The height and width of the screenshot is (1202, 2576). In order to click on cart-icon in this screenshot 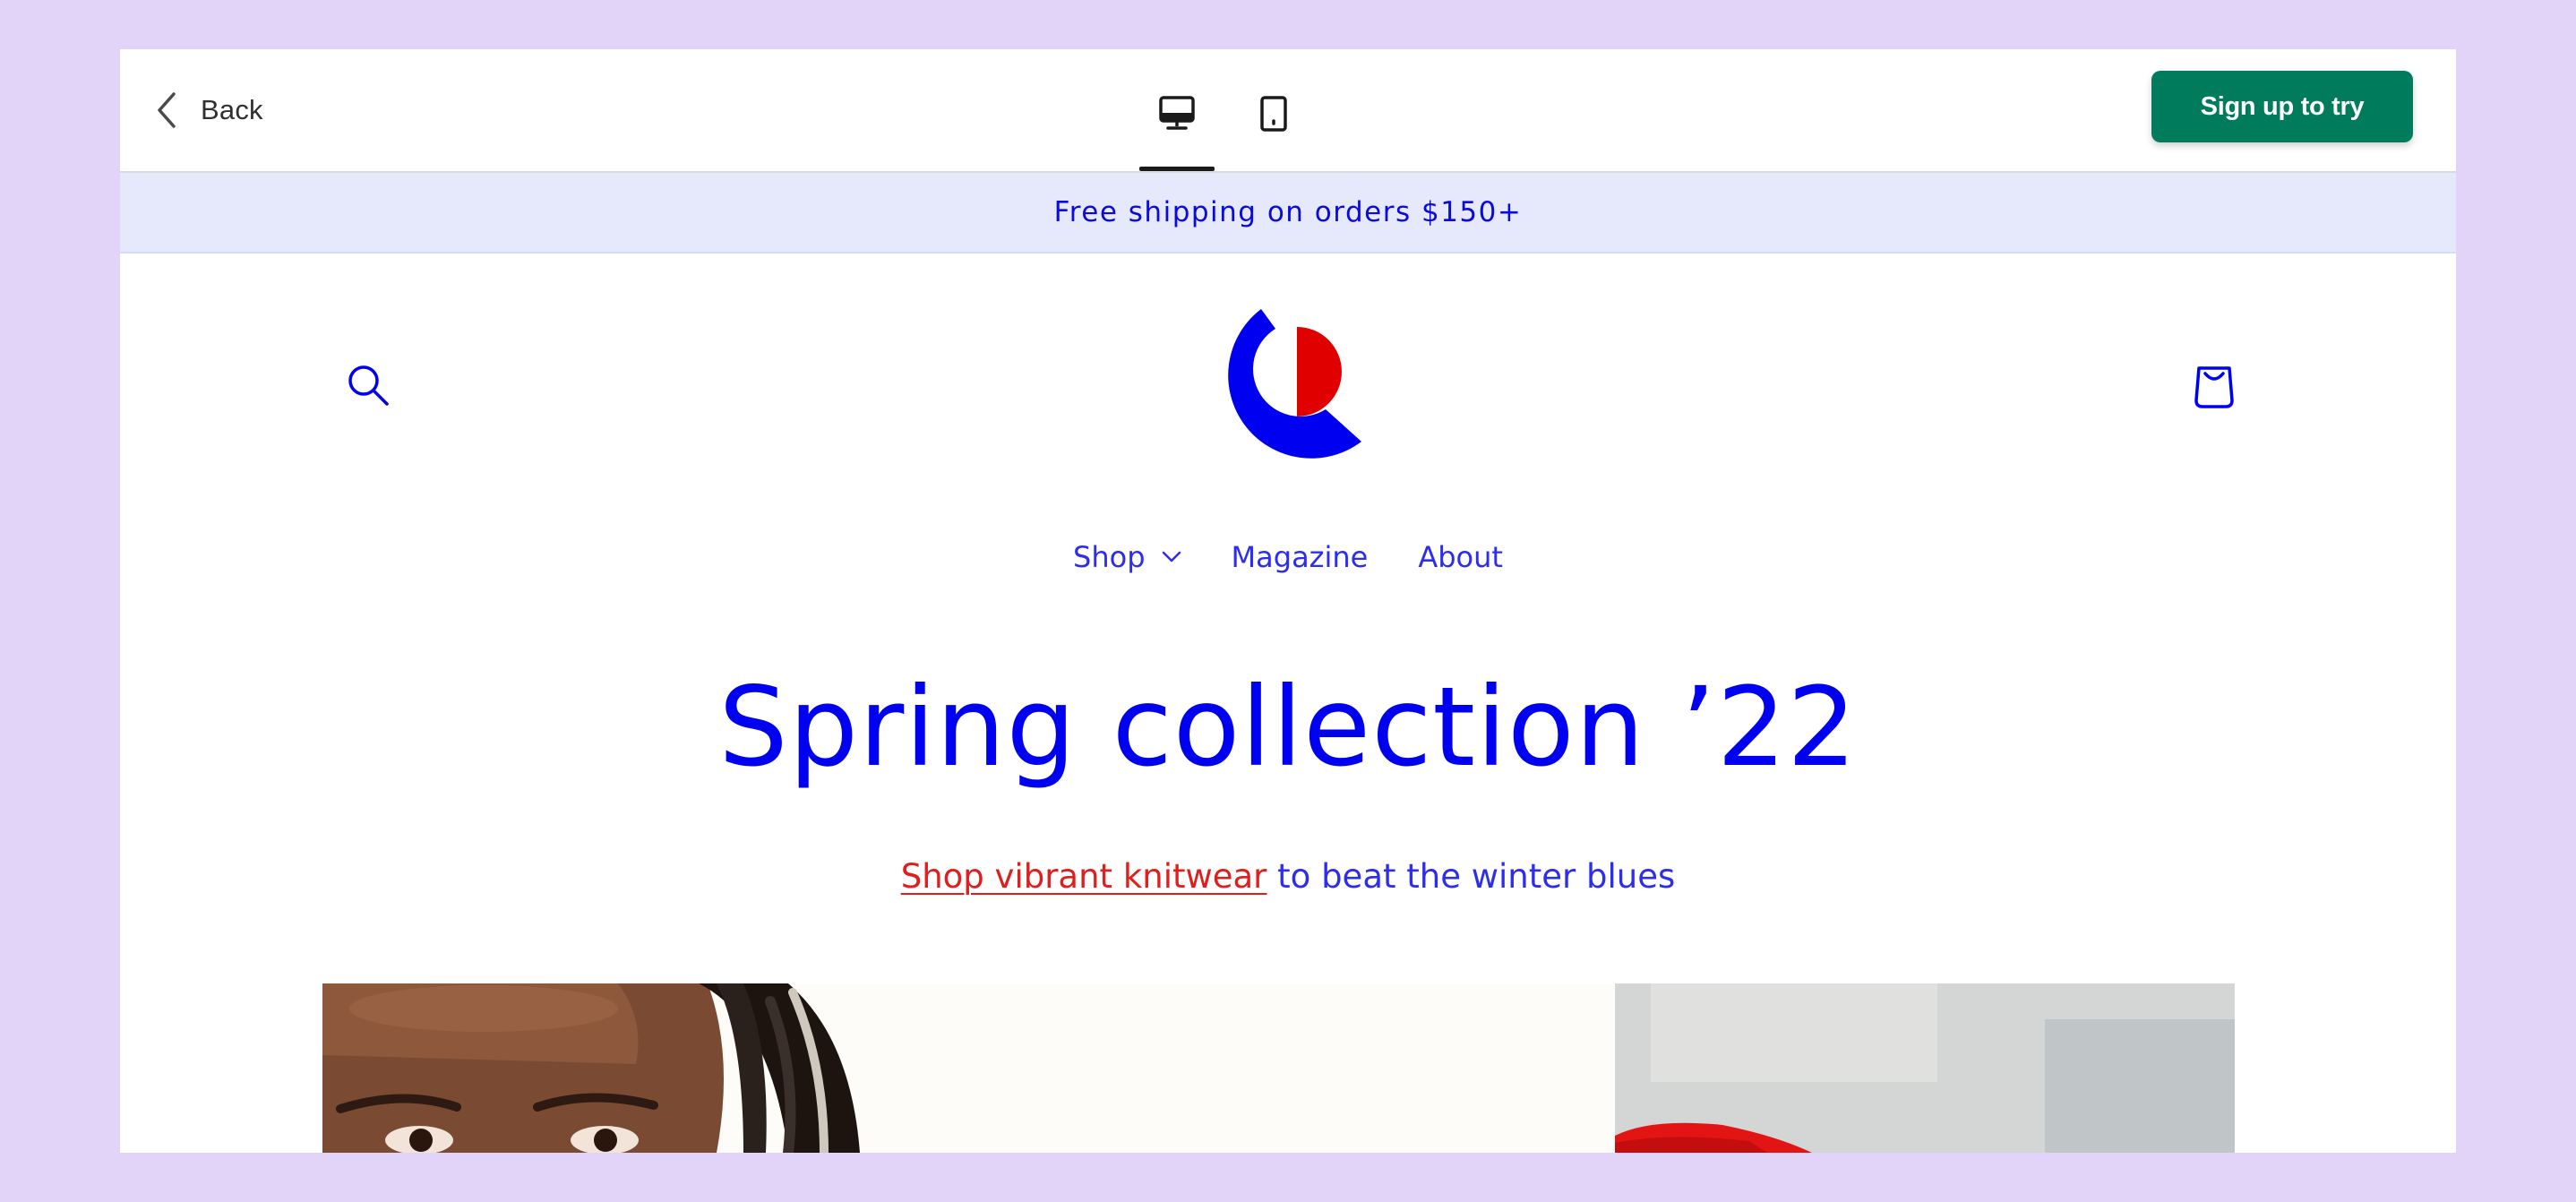, I will do `click(2214, 387)`.